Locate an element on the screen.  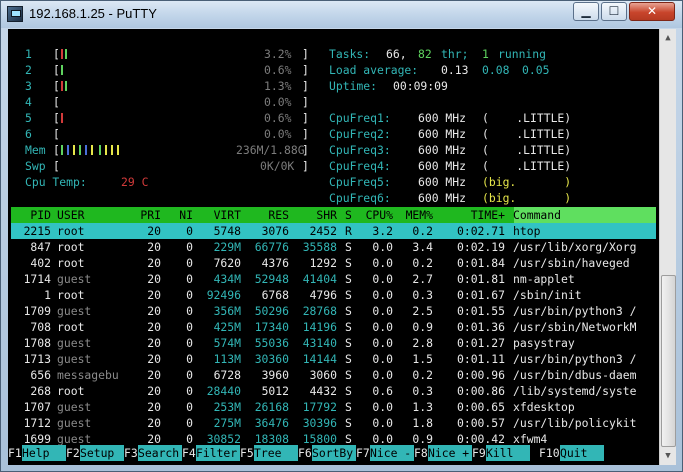
mem-label: Mem is located at coordinates (35, 150).